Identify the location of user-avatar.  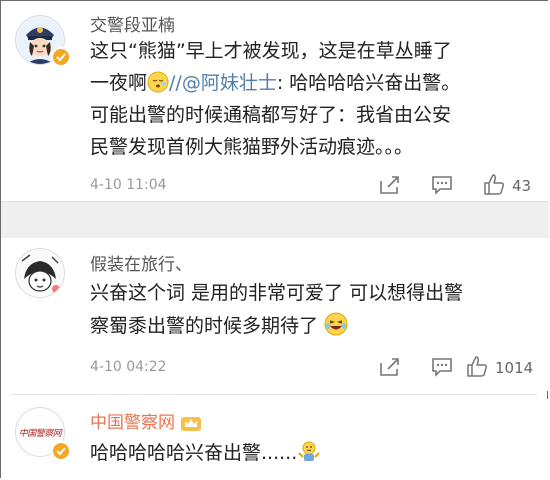
(40, 273).